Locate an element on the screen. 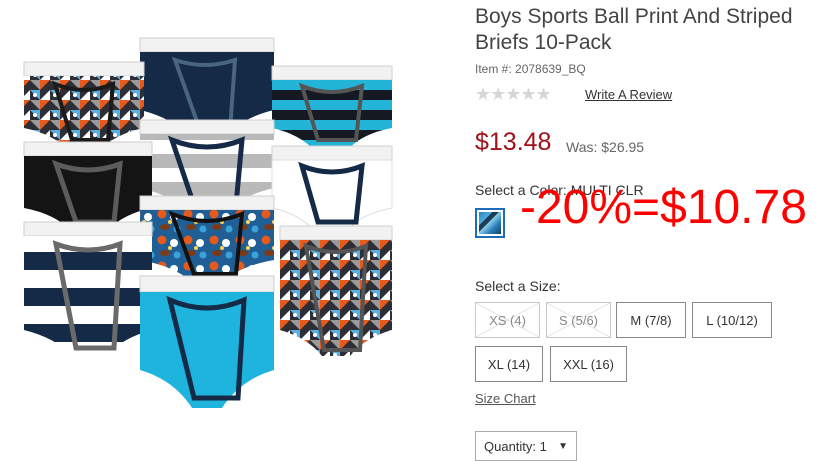 This screenshot has height=461, width=821. swatch-image is located at coordinates (490, 223).